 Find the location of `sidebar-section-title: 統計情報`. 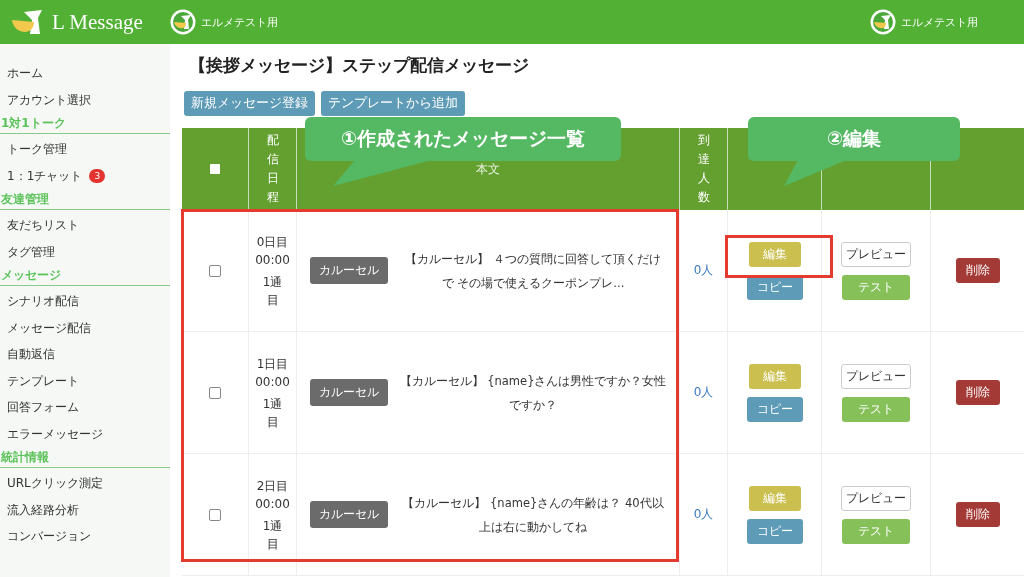

sidebar-section-title: 統計情報 is located at coordinates (85, 457).